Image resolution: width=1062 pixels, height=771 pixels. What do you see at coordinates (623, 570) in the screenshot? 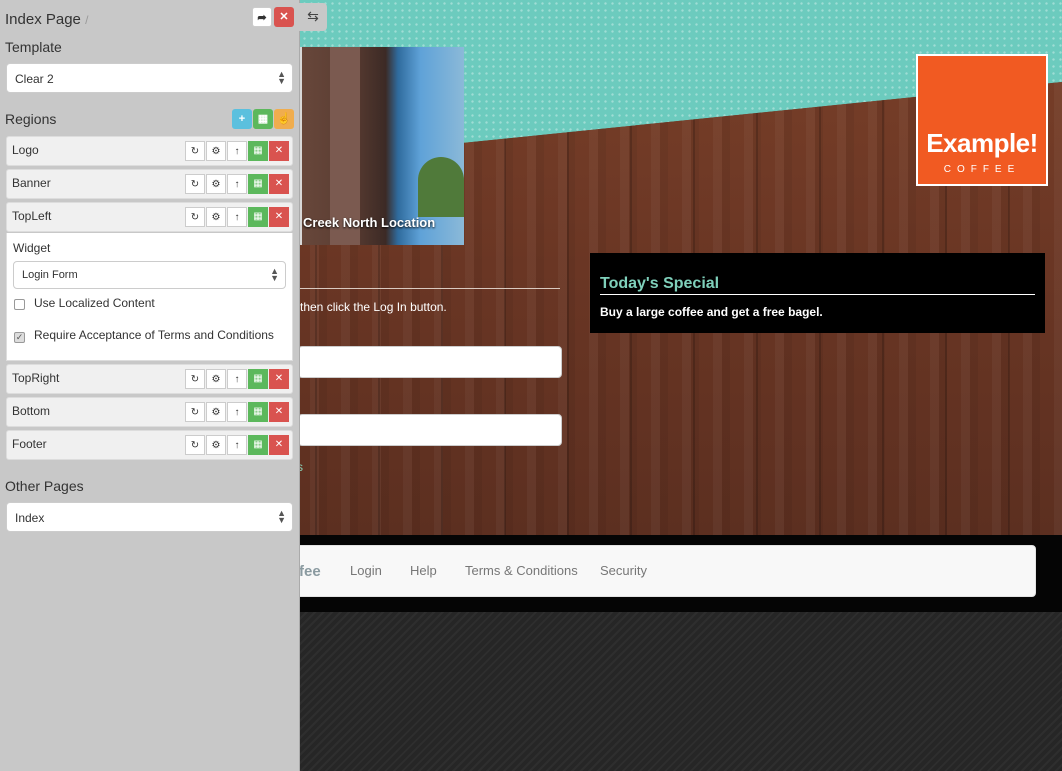
I see `nav-link-security: Security` at bounding box center [623, 570].